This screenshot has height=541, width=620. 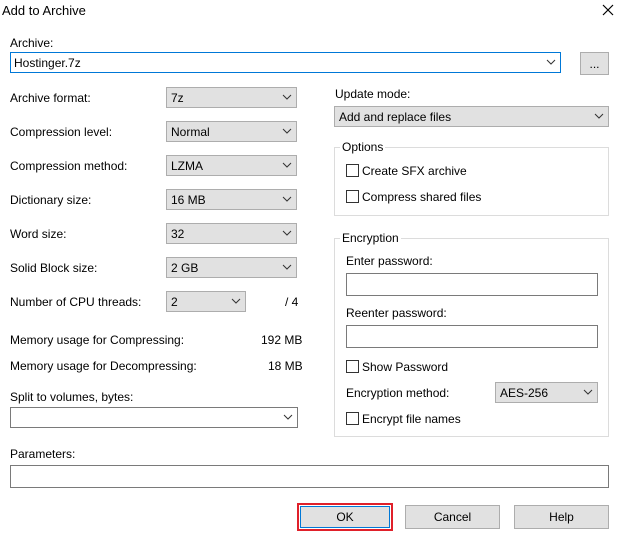 What do you see at coordinates (231, 165) in the screenshot?
I see `compression-method-select: LZMA` at bounding box center [231, 165].